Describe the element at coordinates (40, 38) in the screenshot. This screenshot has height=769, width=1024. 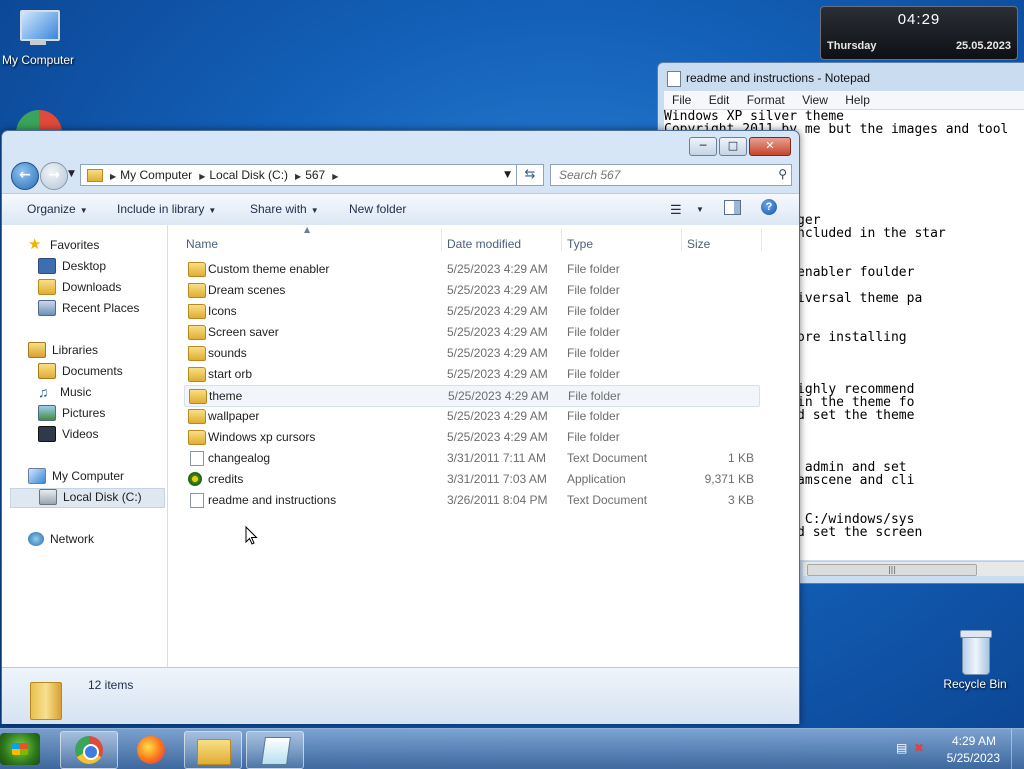
I see `desktop-icon-my-computer: My Computer` at that location.